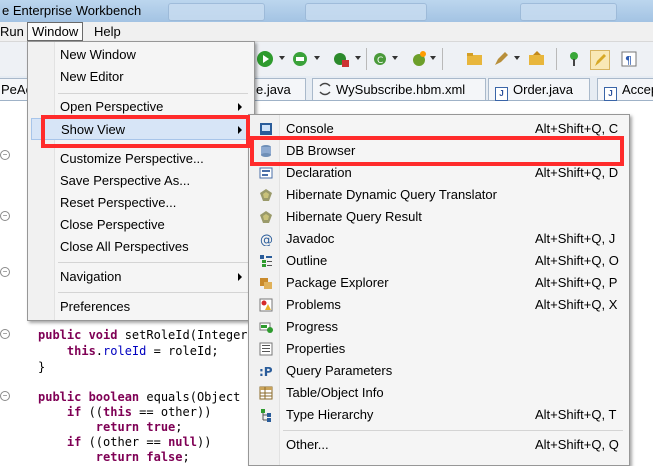 The width and height of the screenshot is (653, 466). I want to click on pin-icon, so click(575, 59).